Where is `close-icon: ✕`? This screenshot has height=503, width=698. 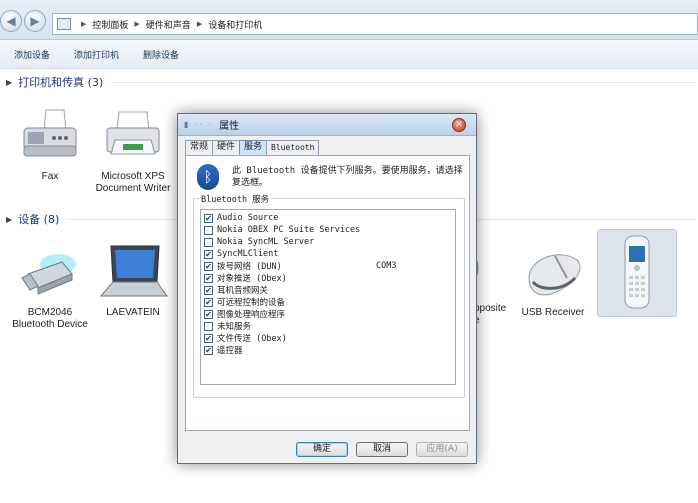 close-icon: ✕ is located at coordinates (459, 125).